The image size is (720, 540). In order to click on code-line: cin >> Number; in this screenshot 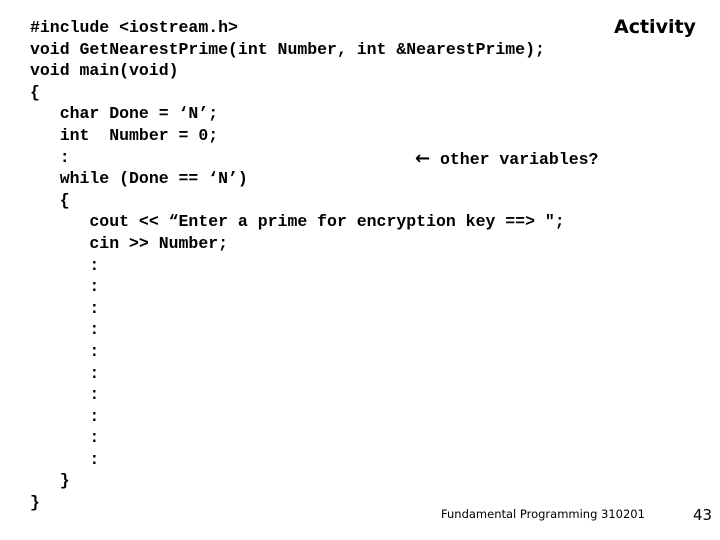, I will do `click(129, 243)`.